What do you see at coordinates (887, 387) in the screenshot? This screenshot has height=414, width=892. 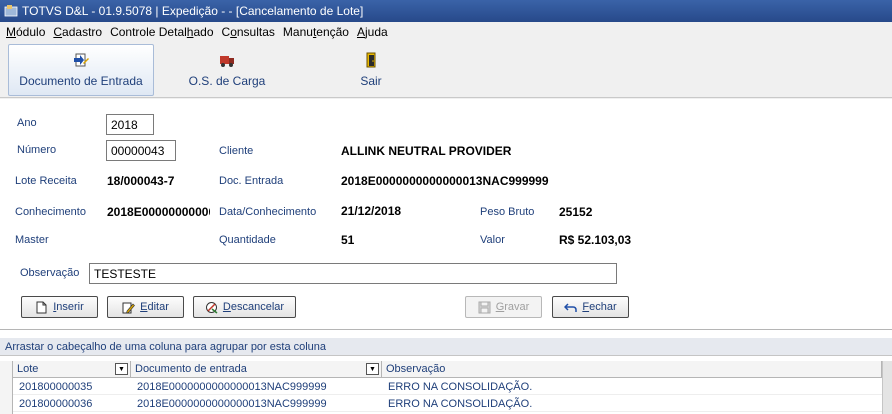 I see `vertical-scrollbar` at bounding box center [887, 387].